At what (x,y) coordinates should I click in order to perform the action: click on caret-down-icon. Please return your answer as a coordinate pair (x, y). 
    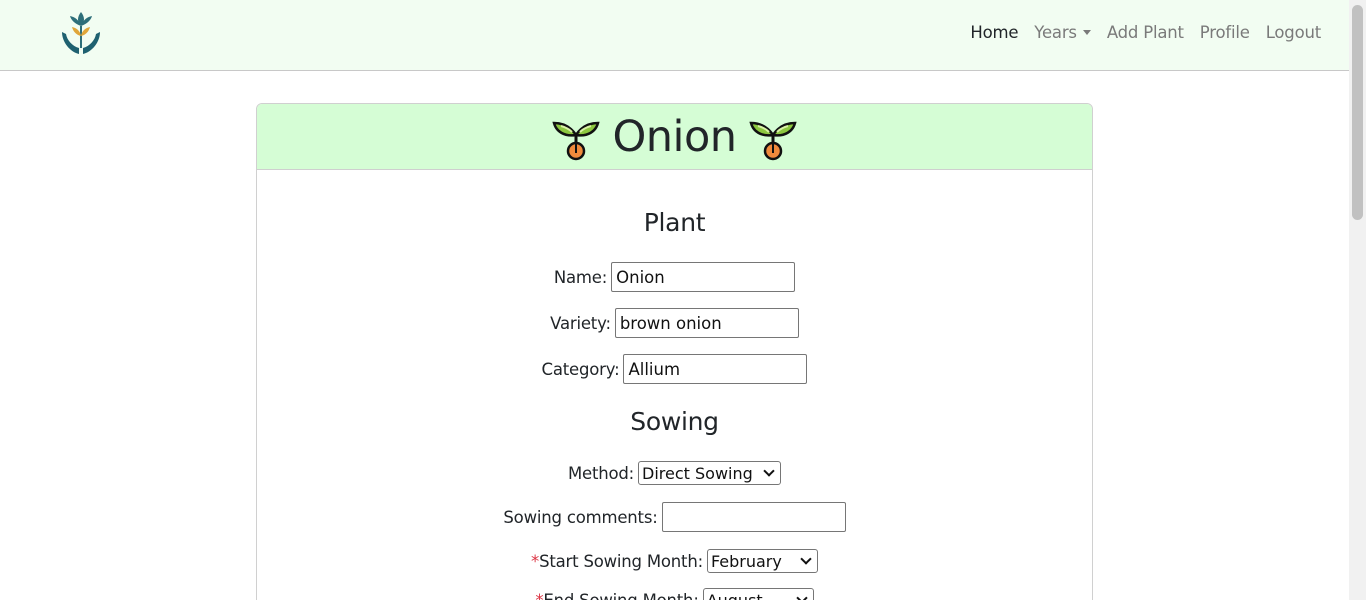
    Looking at the image, I should click on (1086, 32).